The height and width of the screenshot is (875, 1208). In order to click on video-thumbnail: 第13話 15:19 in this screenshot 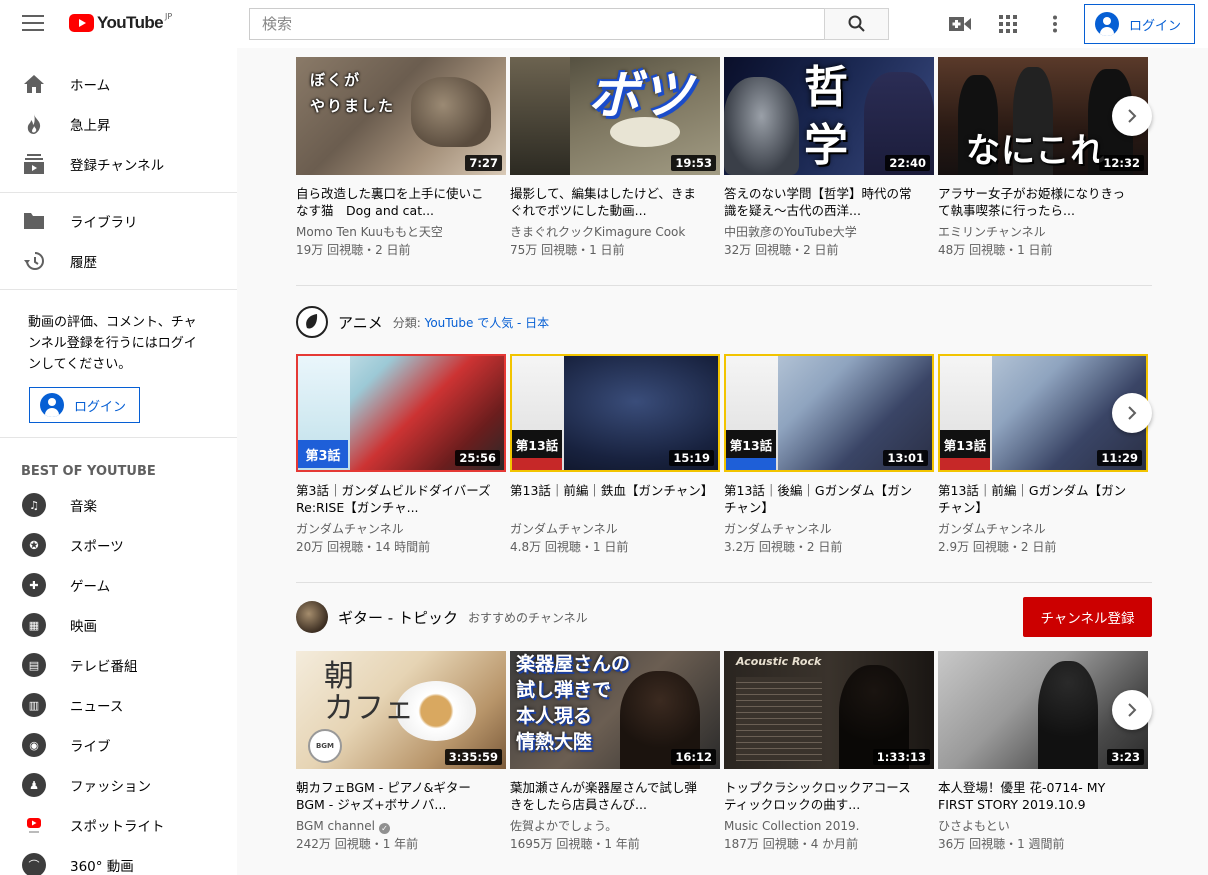, I will do `click(615, 413)`.